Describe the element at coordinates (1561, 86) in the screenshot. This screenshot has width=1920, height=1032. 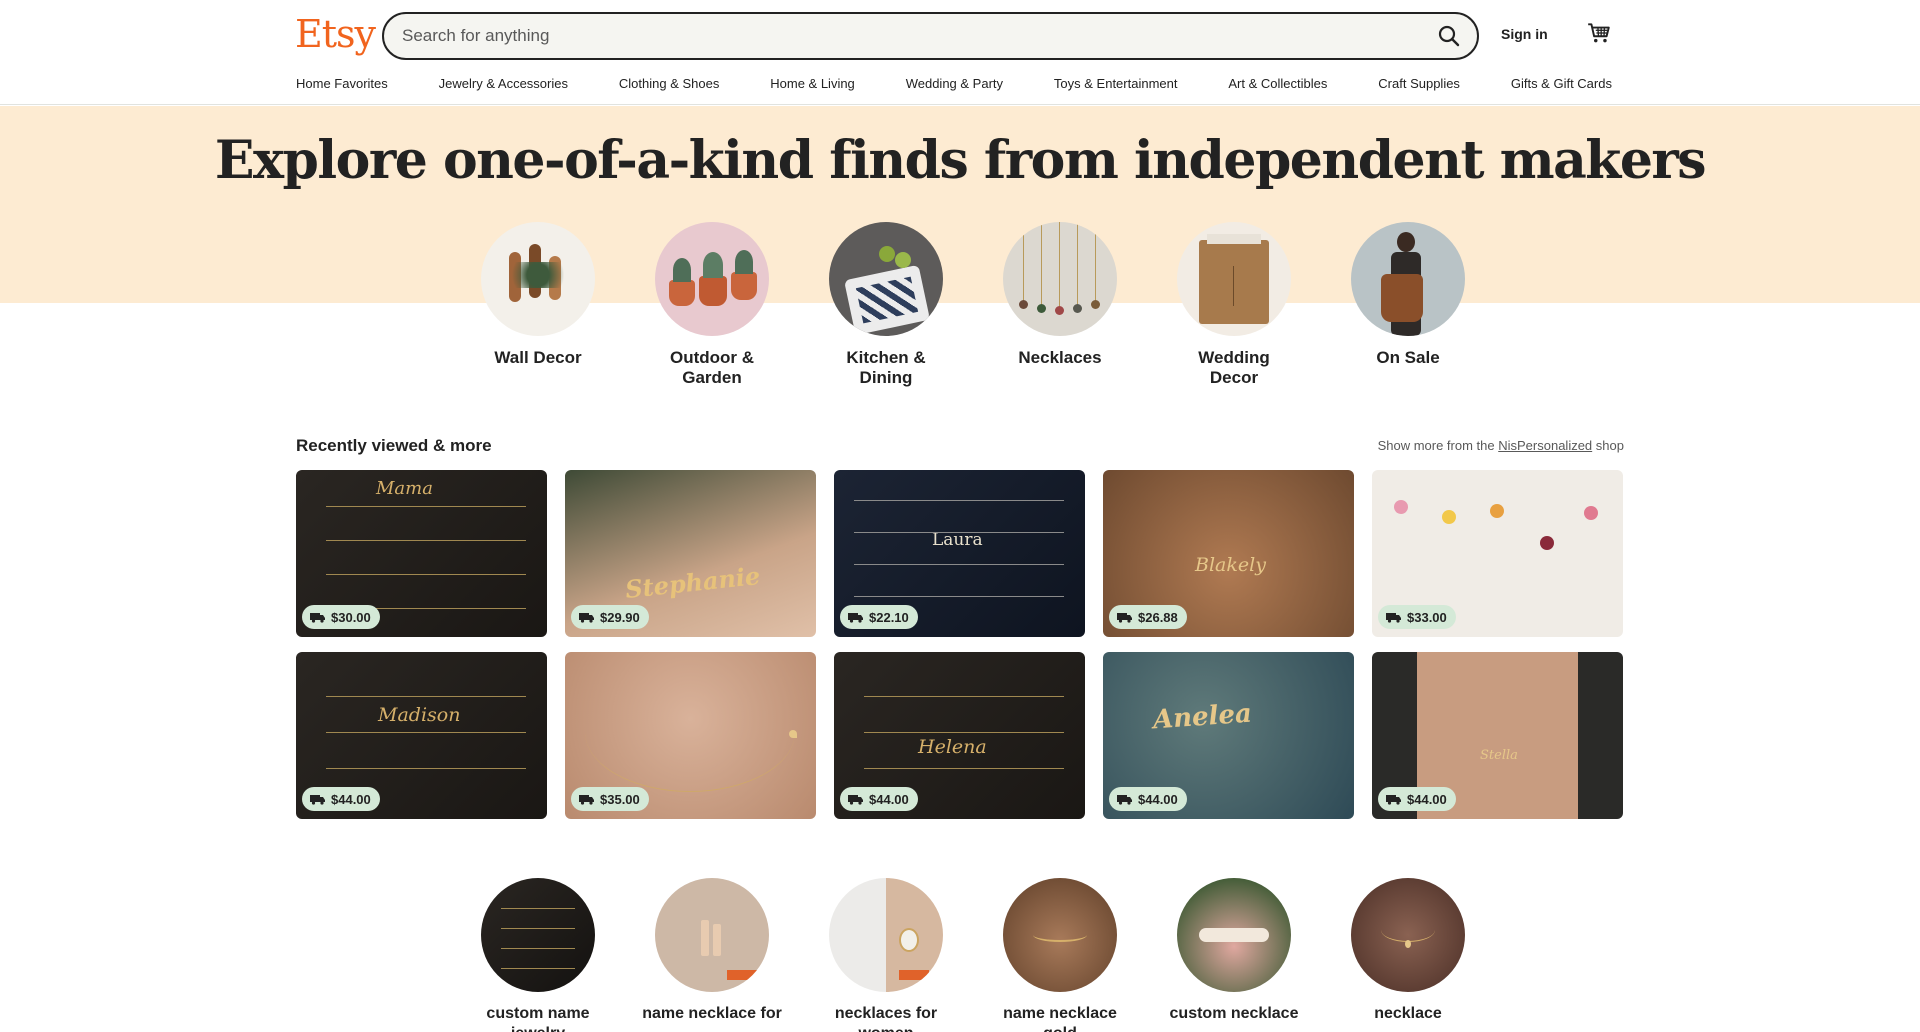
I see `nav-item-gifts: Gifts & Gift Cards` at that location.